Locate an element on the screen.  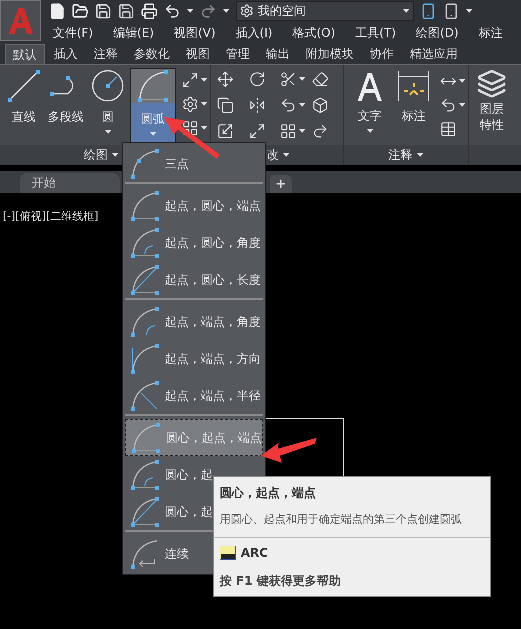
scissors-icon is located at coordinates (288, 79).